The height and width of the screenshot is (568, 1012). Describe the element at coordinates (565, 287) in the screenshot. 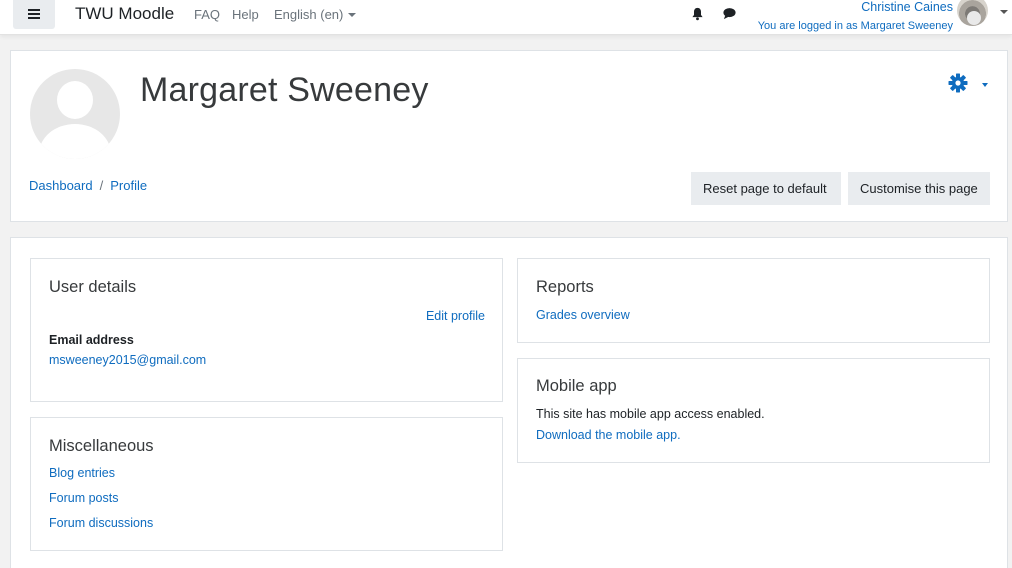

I see `reports-heading: Reports` at that location.